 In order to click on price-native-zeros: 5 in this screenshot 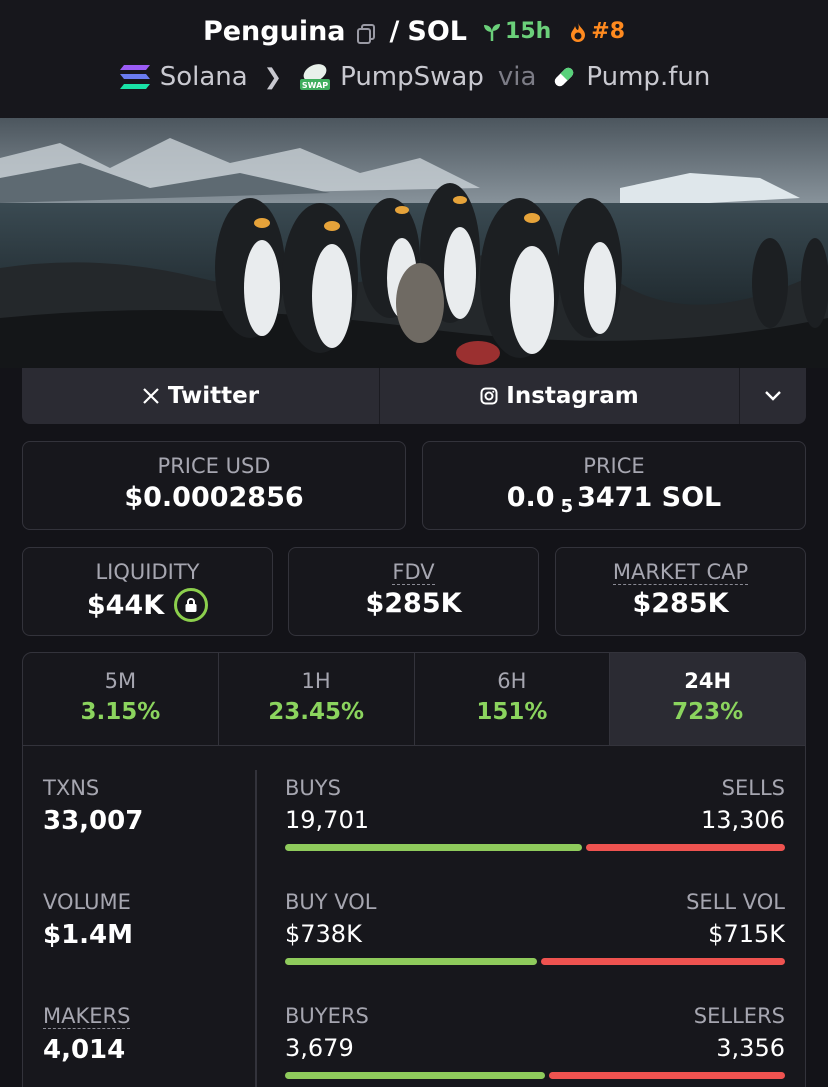, I will do `click(567, 506)`.